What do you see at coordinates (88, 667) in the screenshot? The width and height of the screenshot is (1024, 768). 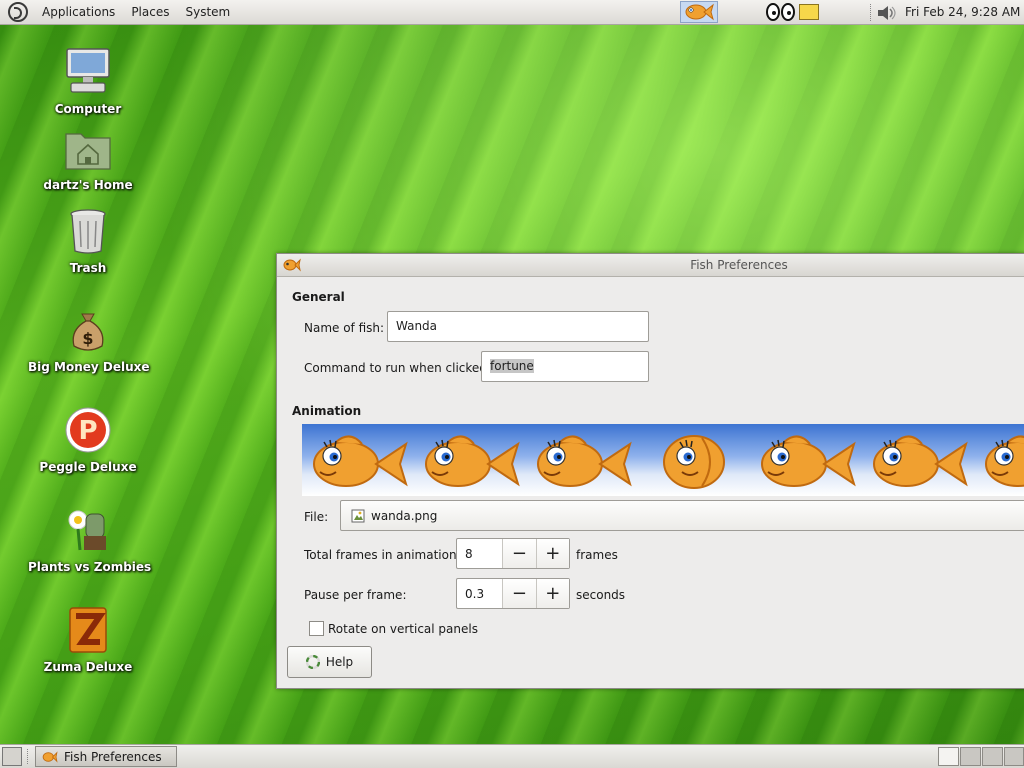 I see `desktop-icon-label: Zuma Deluxe` at bounding box center [88, 667].